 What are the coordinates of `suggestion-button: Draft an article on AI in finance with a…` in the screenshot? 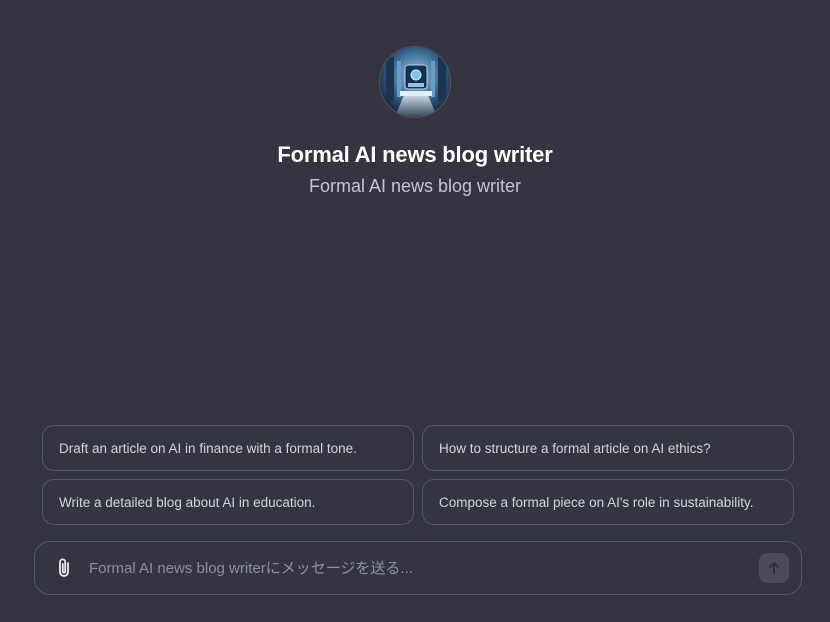 It's located at (228, 448).